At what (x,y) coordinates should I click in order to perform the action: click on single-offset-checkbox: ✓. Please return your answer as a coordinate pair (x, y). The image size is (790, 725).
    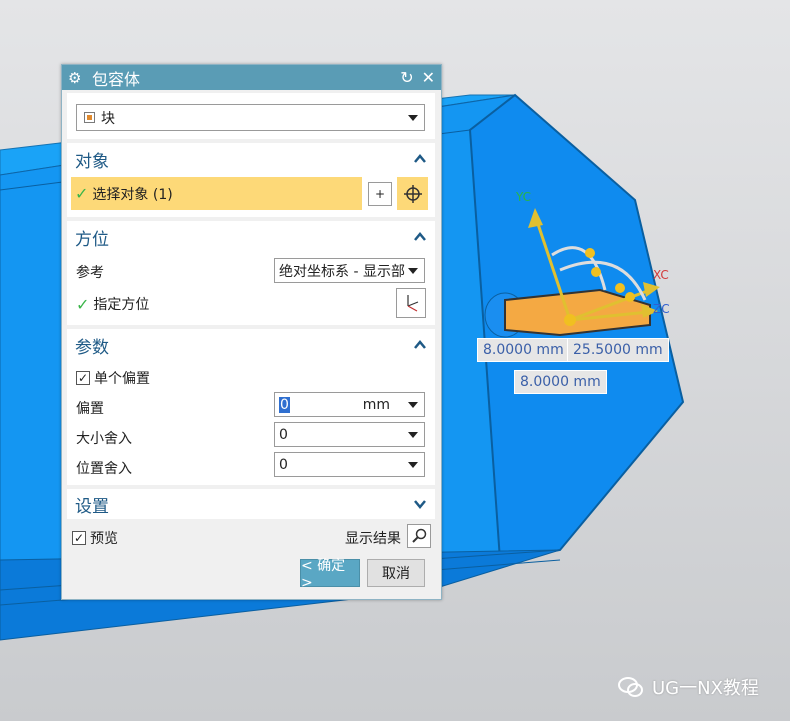
    Looking at the image, I should click on (83, 378).